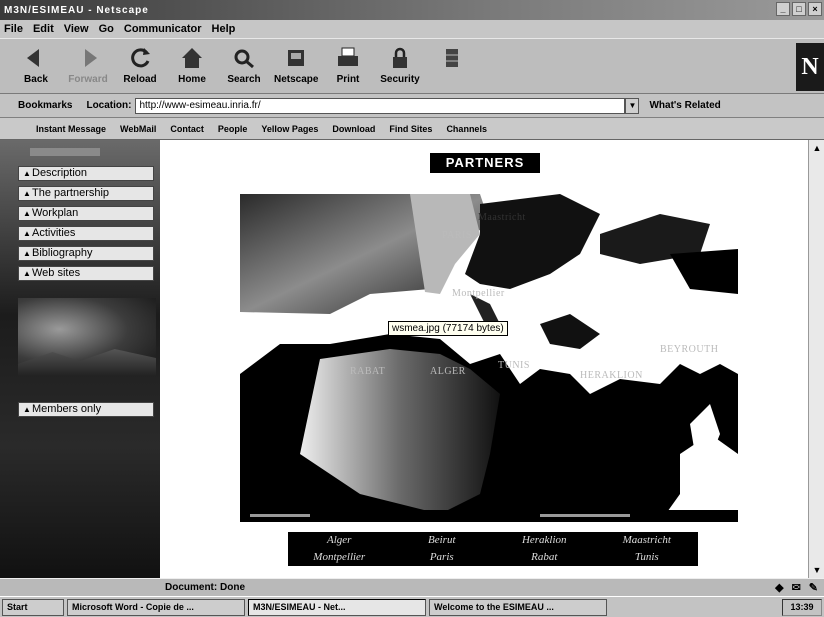 Image resolution: width=824 pixels, height=617 pixels. I want to click on window-controls: _ □ ×, so click(799, 9).